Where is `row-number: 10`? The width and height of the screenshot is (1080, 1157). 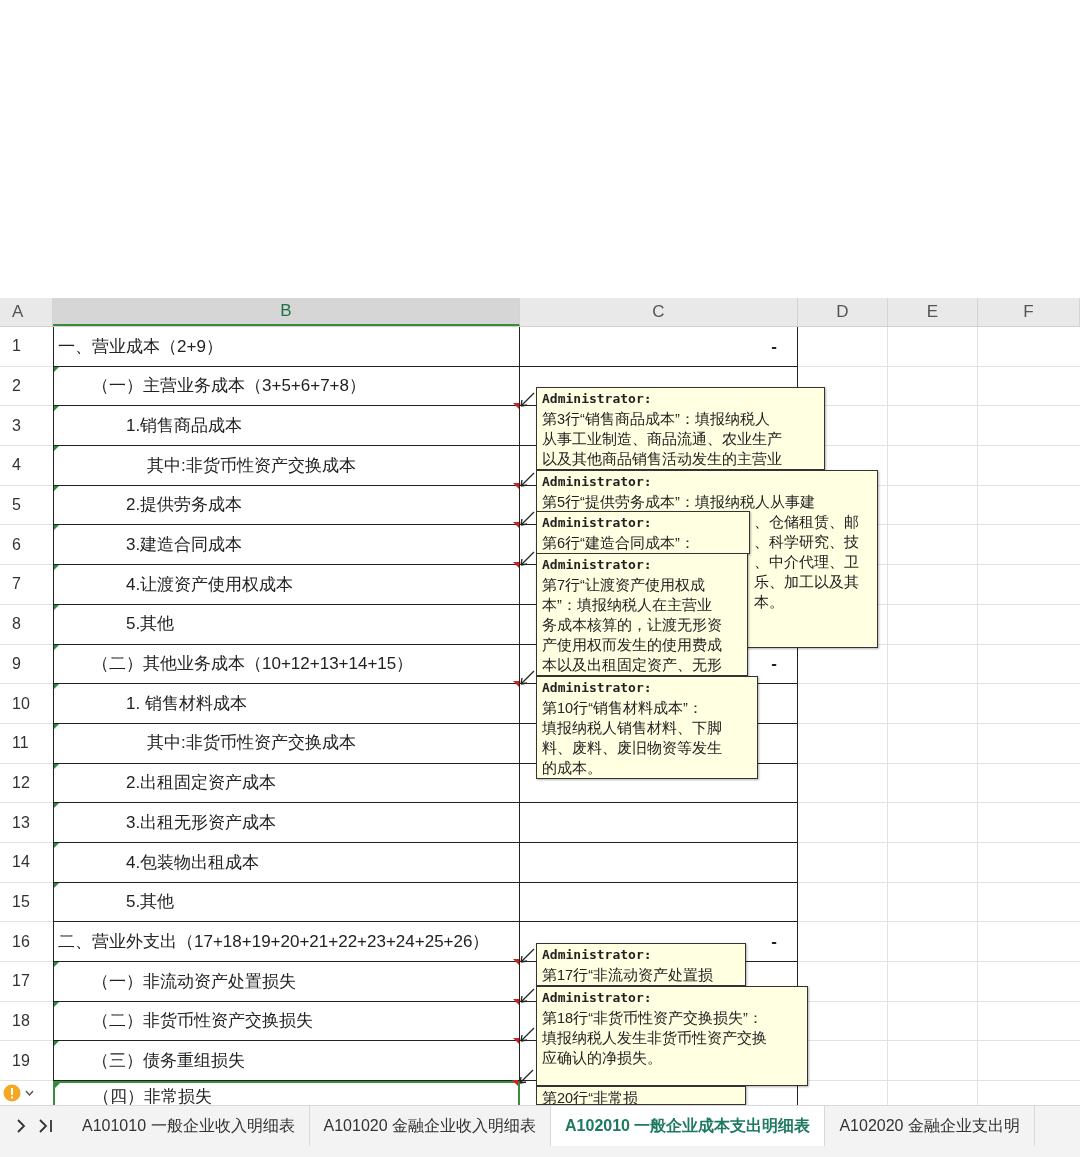 row-number: 10 is located at coordinates (26, 704).